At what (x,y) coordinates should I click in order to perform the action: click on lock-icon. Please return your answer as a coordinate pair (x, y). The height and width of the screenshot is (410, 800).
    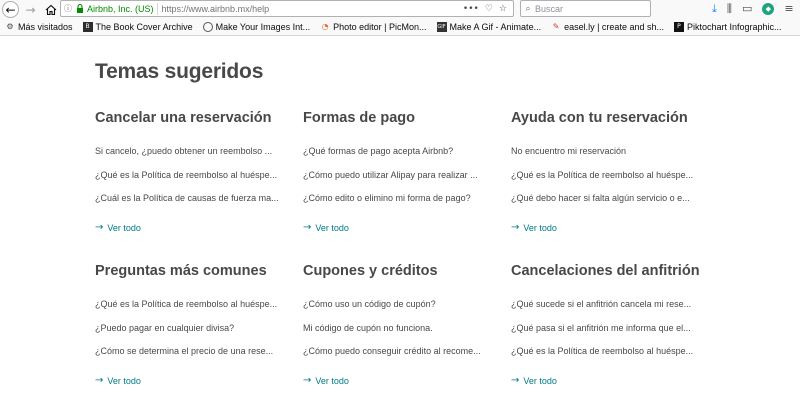
    Looking at the image, I should click on (80, 8).